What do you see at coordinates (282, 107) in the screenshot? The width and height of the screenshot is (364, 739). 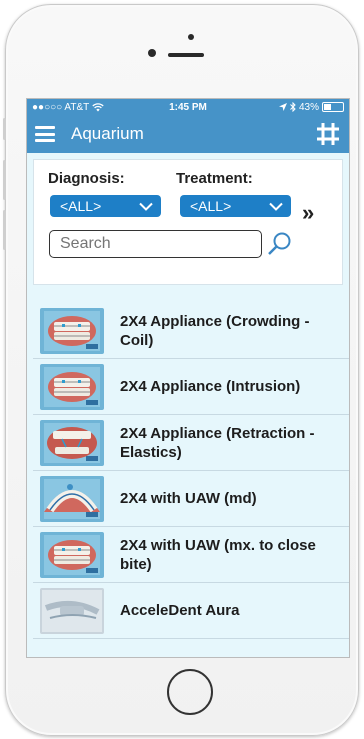 I see `location-arrow-icon` at bounding box center [282, 107].